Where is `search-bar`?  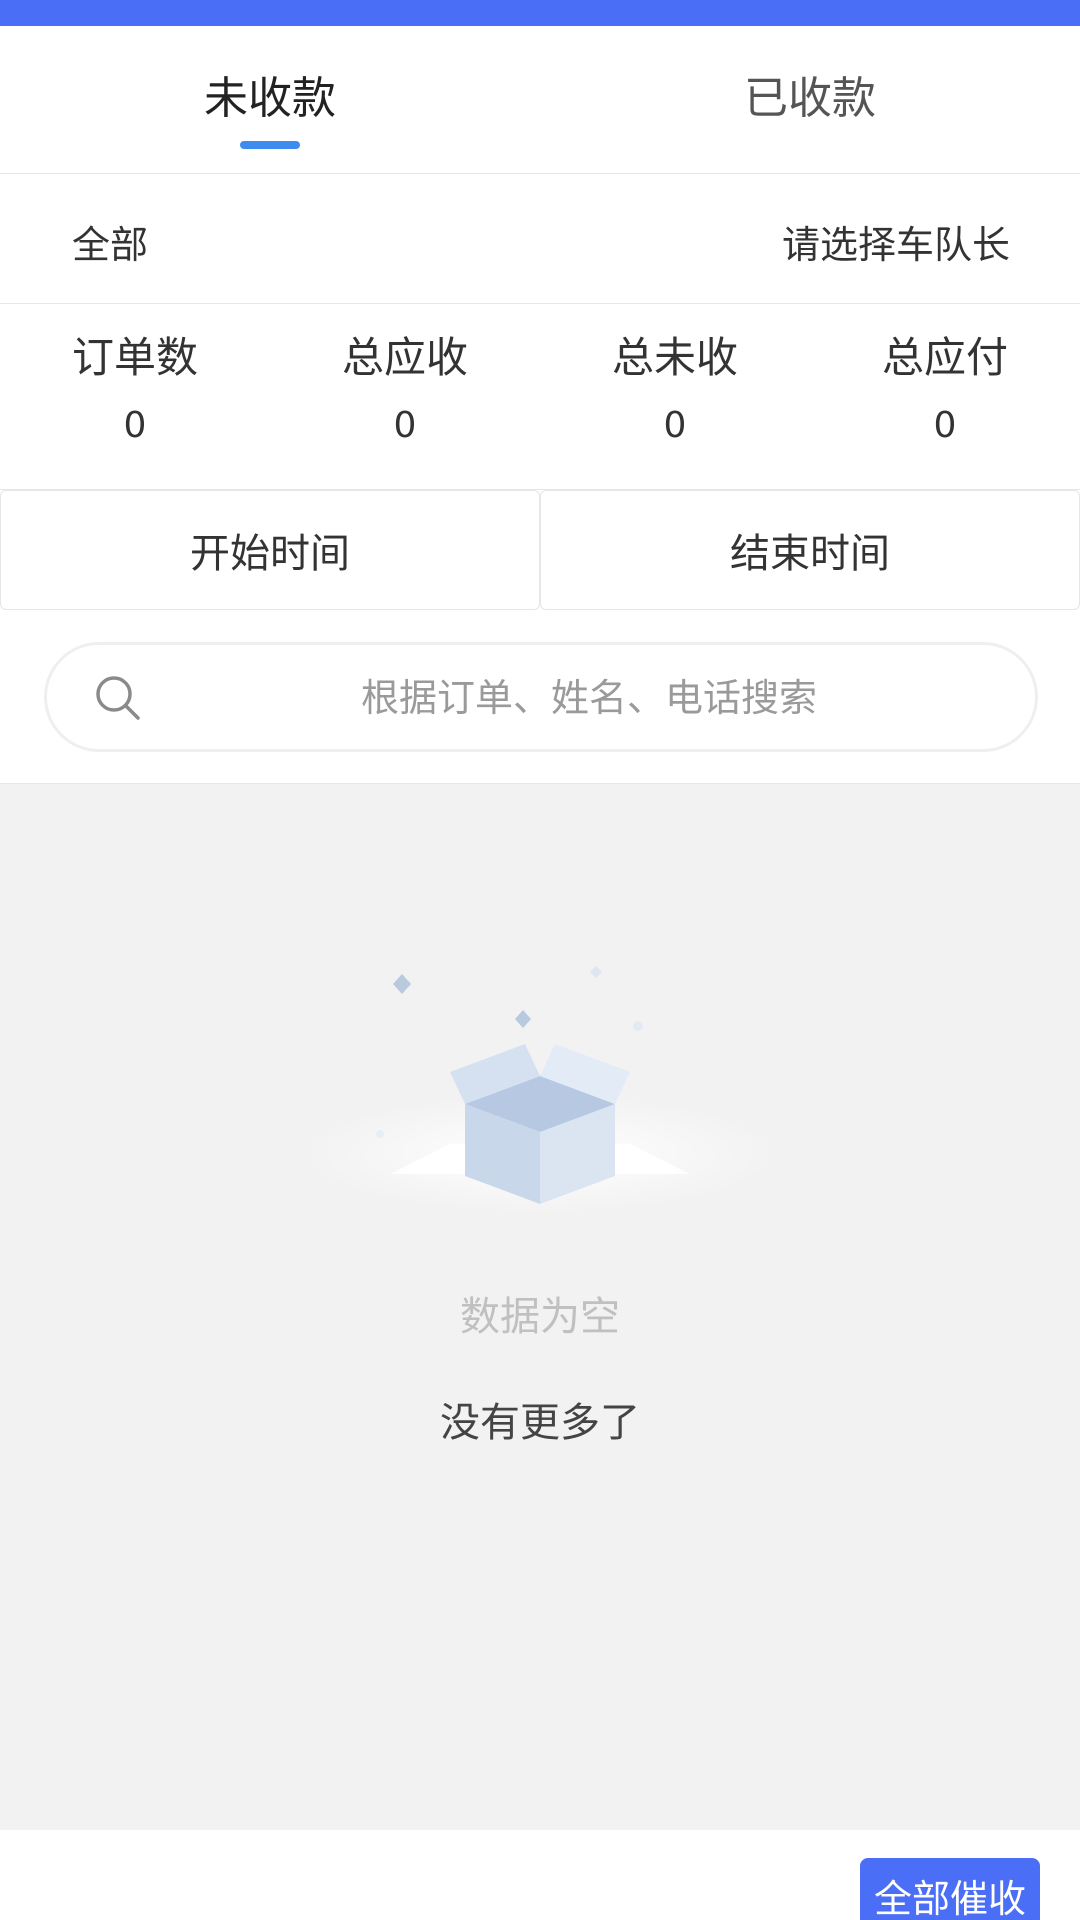 search-bar is located at coordinates (541, 697).